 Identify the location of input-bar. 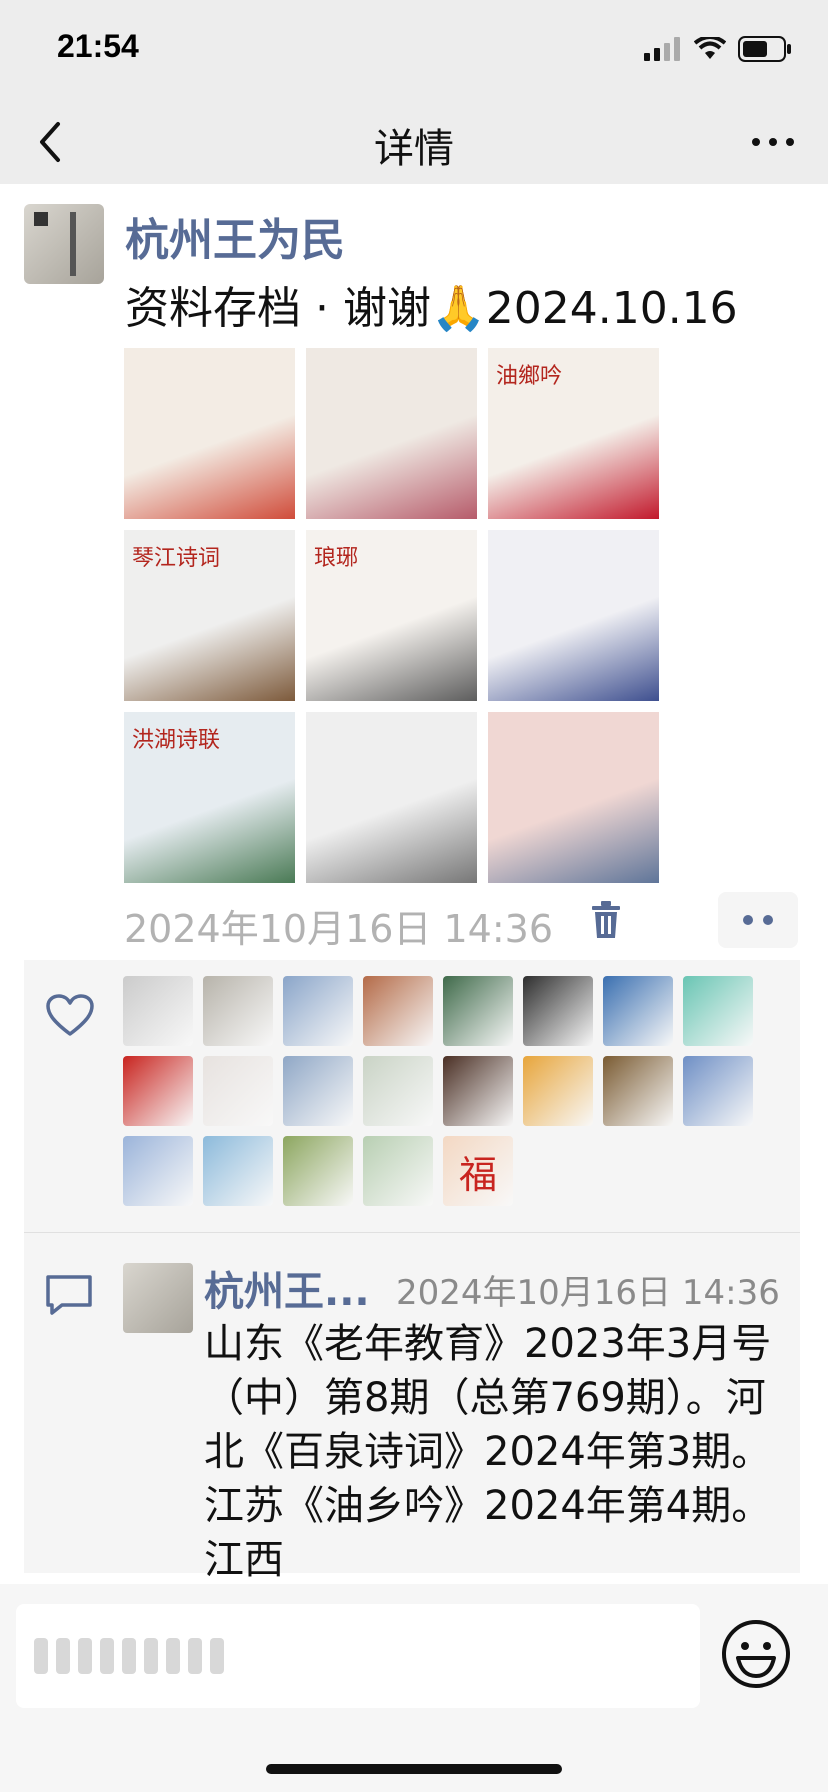
(414, 1688).